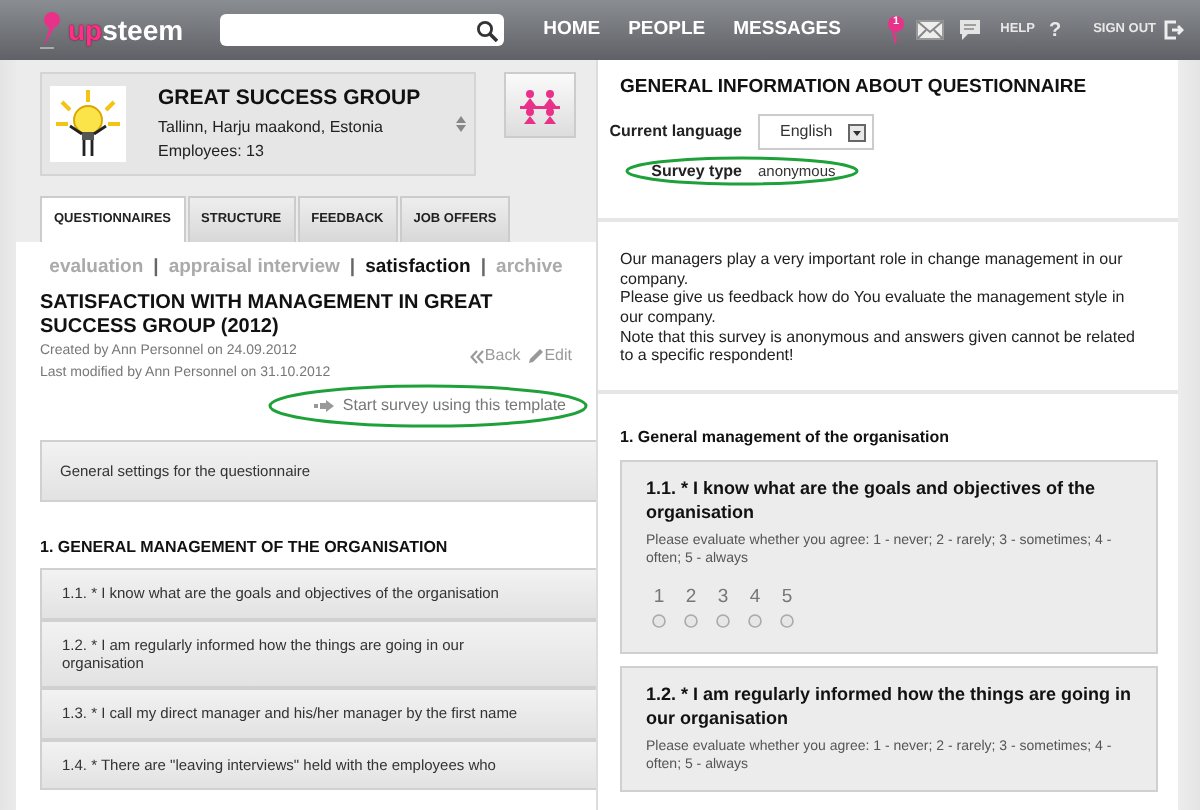 Image resolution: width=1200 pixels, height=810 pixels. Describe the element at coordinates (418, 266) in the screenshot. I see `subnav-link: satisfaction` at that location.